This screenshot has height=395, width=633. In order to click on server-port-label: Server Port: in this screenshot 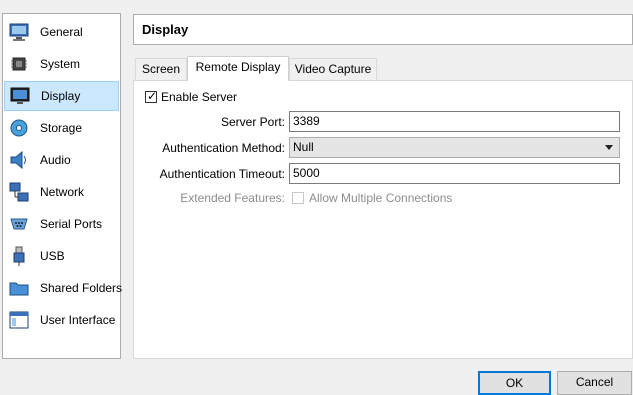, I will do `click(252, 122)`.